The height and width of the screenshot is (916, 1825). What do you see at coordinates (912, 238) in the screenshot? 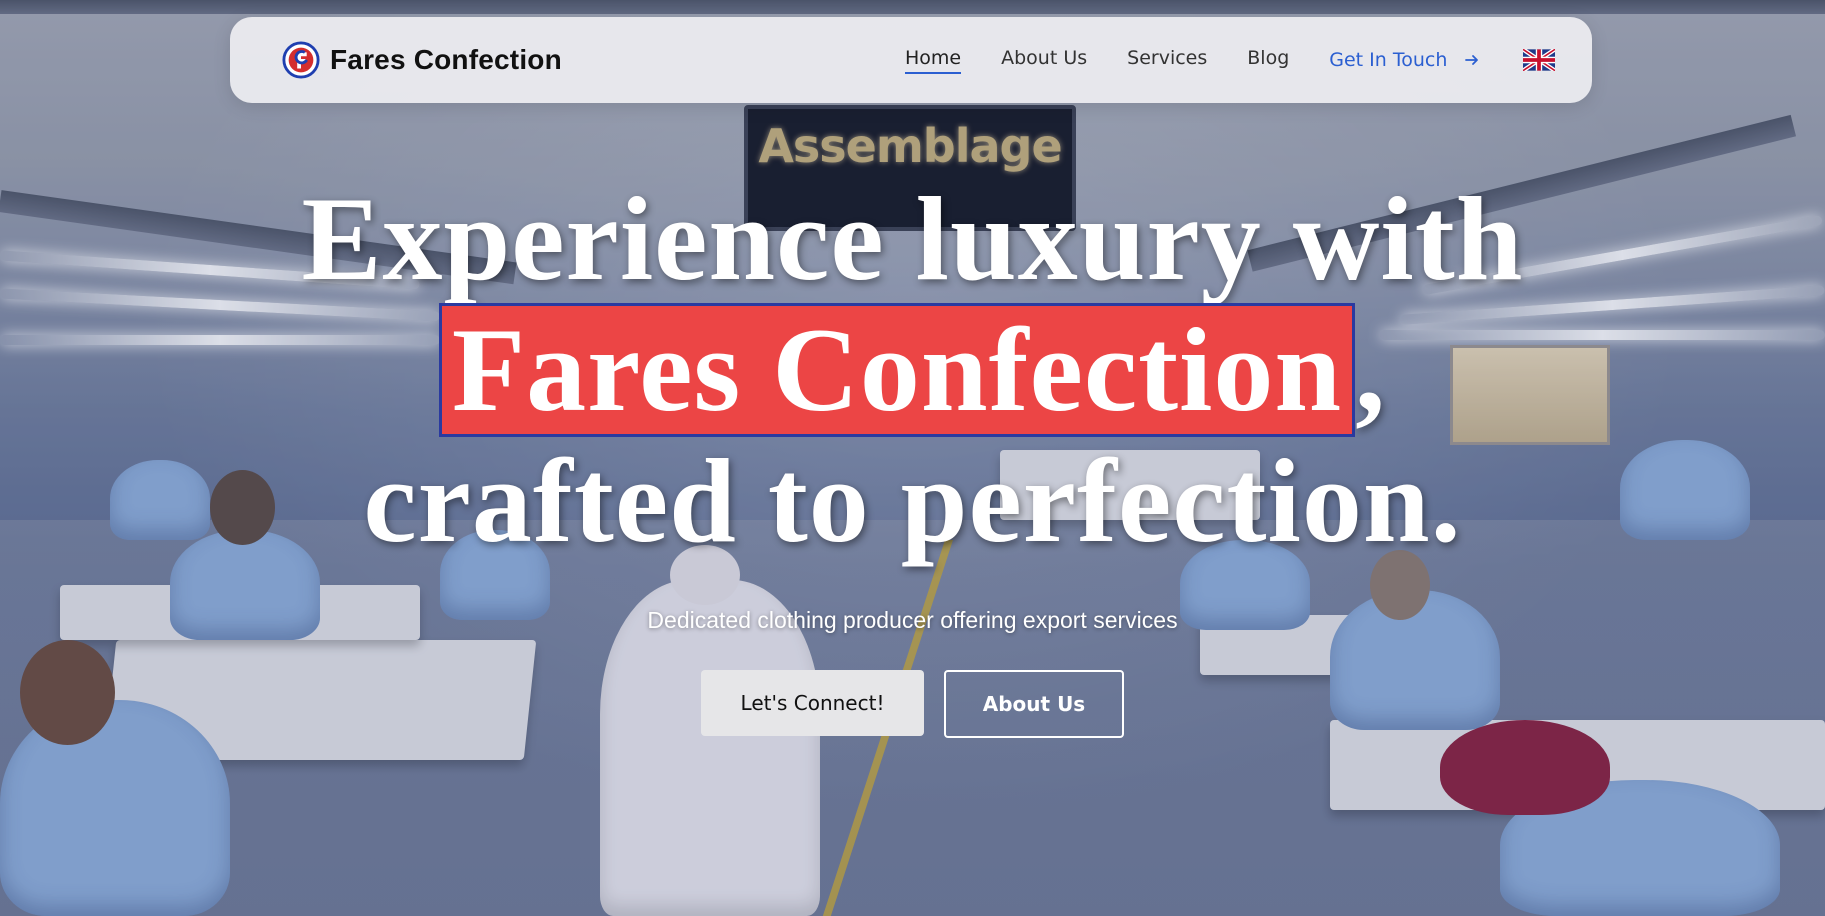
I see `headline-line-1: Experience luxury with` at bounding box center [912, 238].